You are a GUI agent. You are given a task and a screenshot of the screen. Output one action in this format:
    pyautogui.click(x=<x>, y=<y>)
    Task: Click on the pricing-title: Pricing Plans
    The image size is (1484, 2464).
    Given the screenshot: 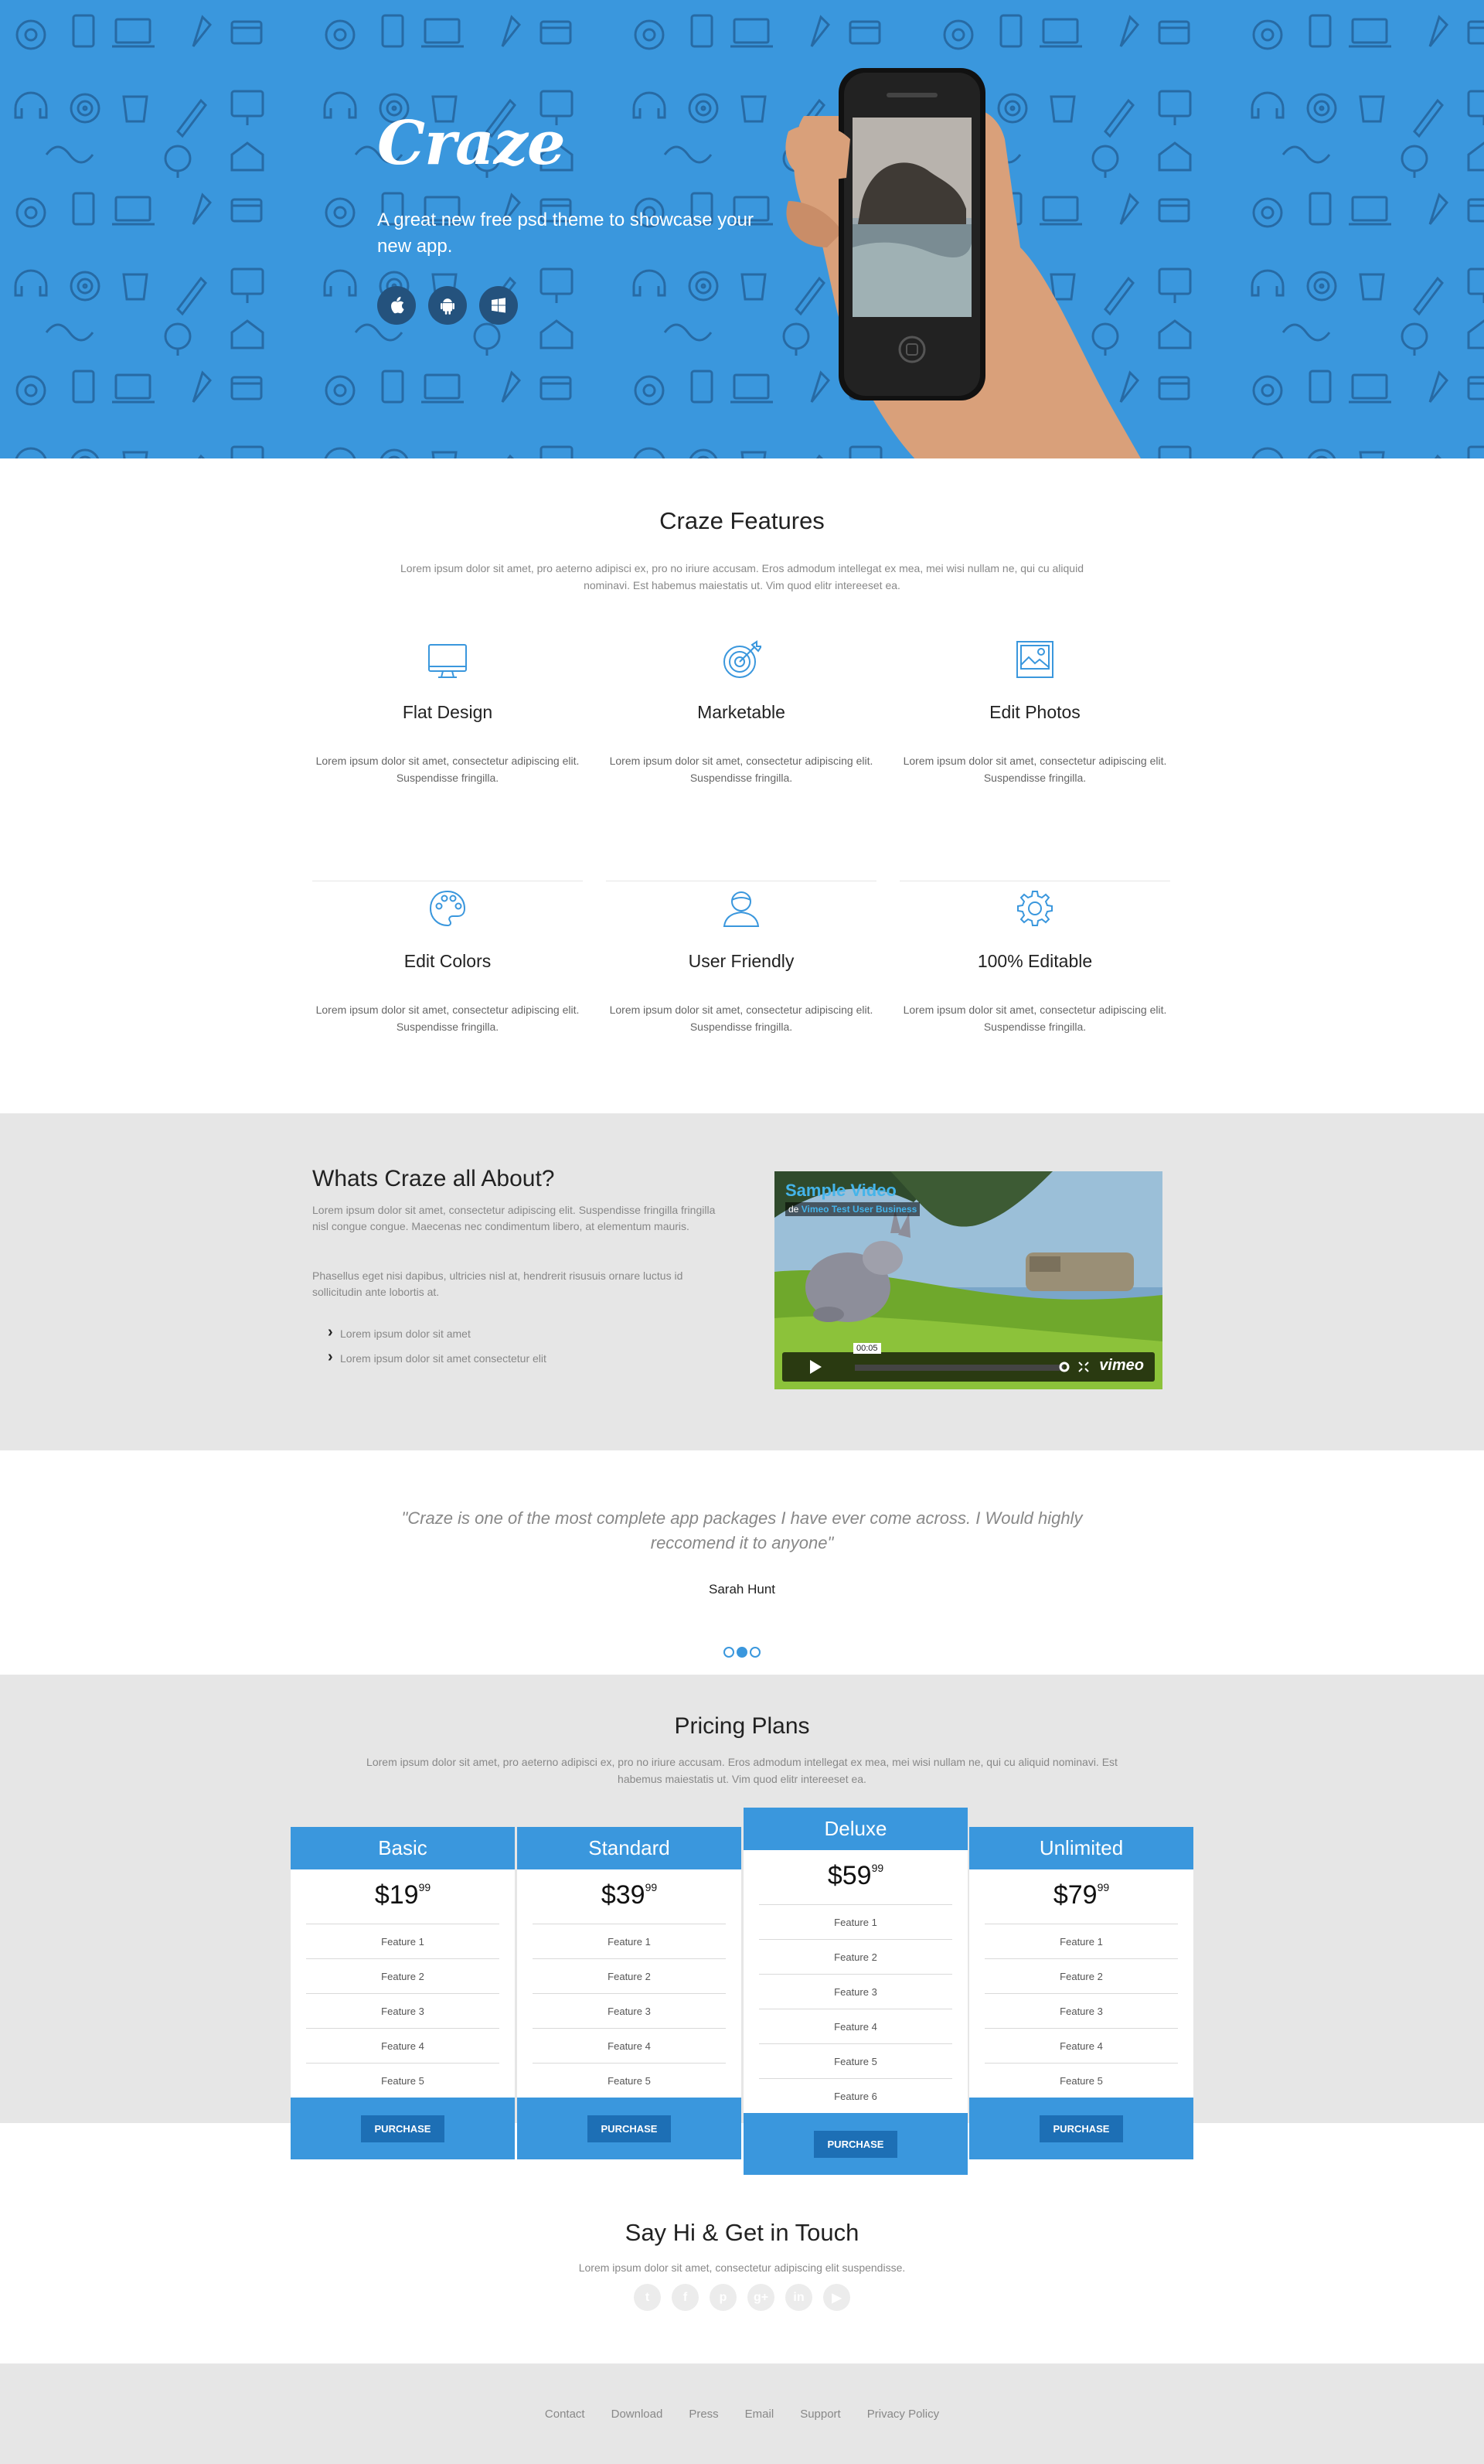 What is the action you would take?
    pyautogui.click(x=742, y=1726)
    